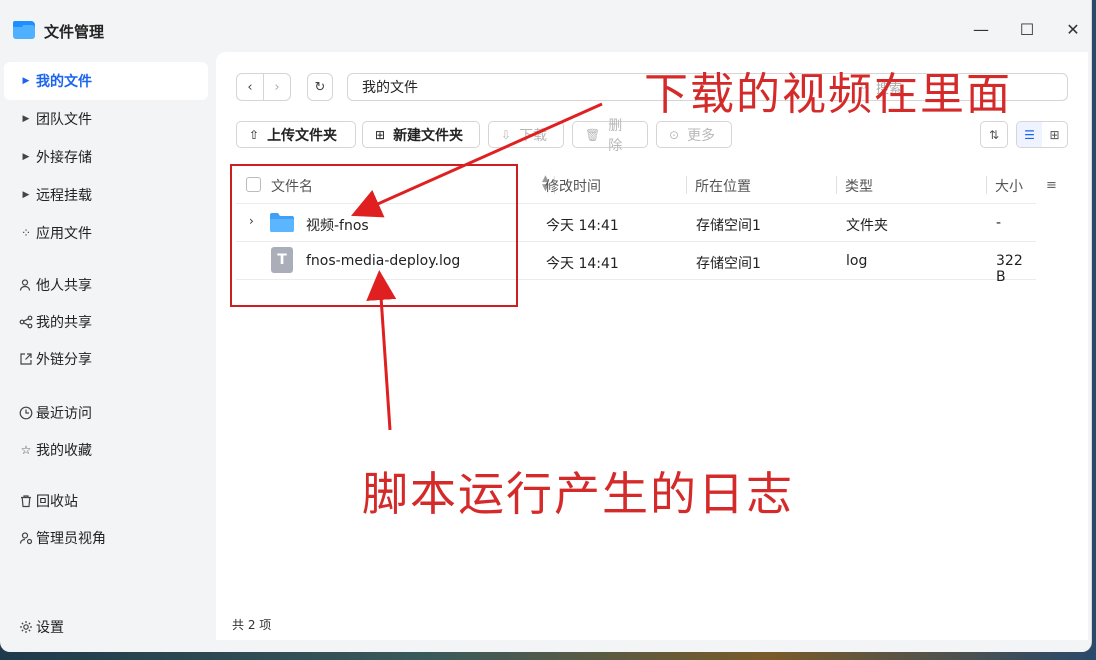 Image resolution: width=1096 pixels, height=660 pixels. What do you see at coordinates (857, 261) in the screenshot?
I see `file-type: log` at bounding box center [857, 261].